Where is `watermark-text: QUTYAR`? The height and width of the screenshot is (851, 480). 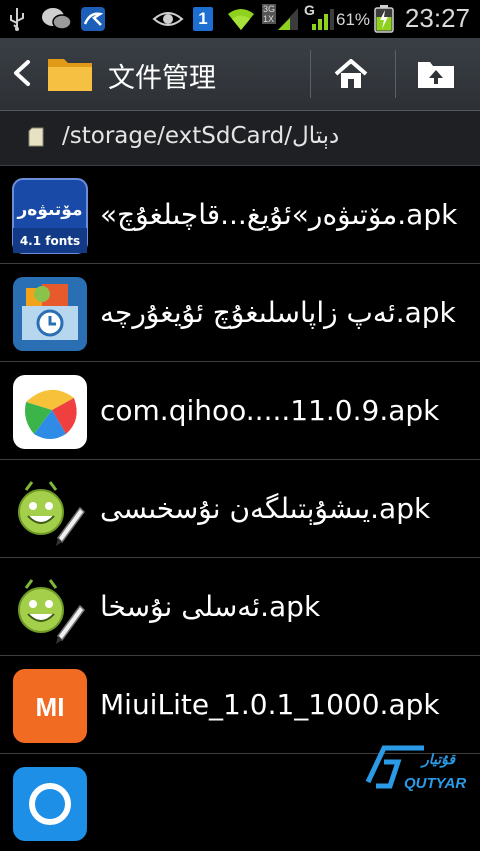 watermark-text: QUTYAR is located at coordinates (435, 783).